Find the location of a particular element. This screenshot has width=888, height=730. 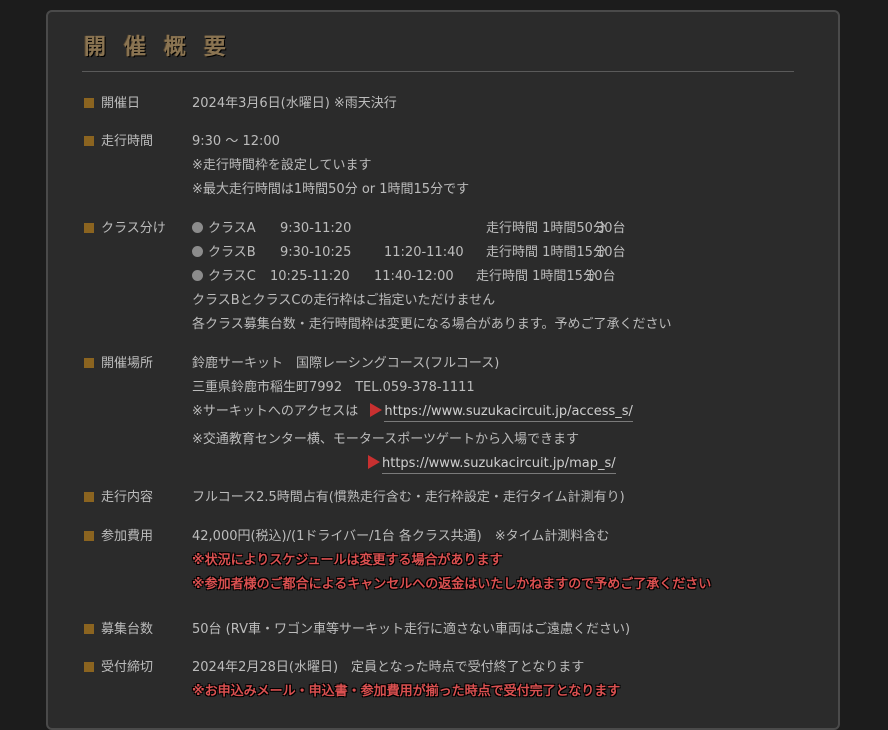

class-item: クラスA 9:30-11:20 走行時間 1時間50分30台 is located at coordinates (431, 229).